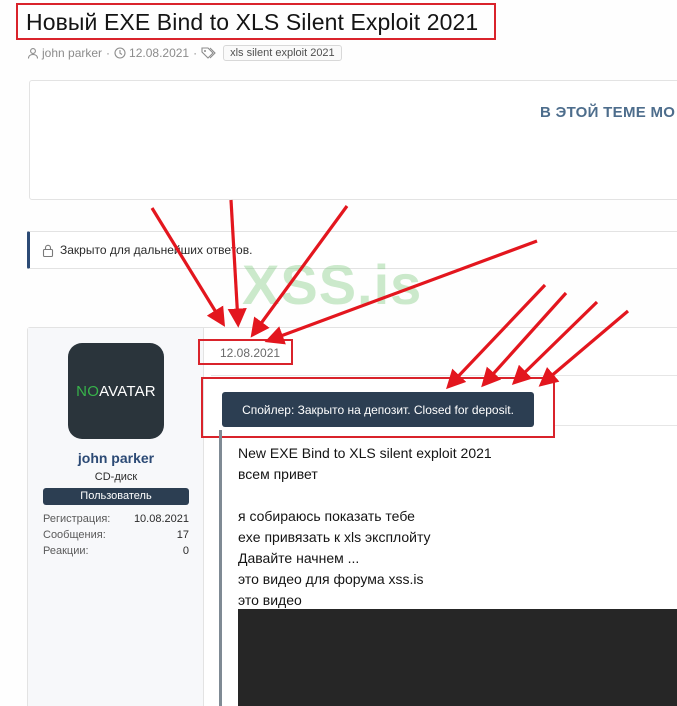  Describe the element at coordinates (74, 535) in the screenshot. I see `stat-label: Сообщения:` at that location.